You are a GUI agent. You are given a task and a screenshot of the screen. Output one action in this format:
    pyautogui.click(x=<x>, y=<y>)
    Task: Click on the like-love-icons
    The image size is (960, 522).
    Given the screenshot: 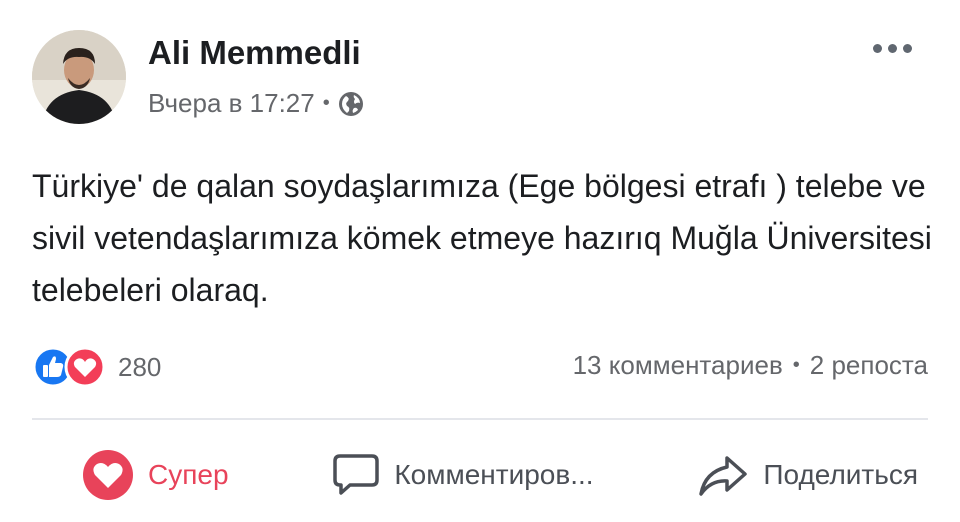 What is the action you would take?
    pyautogui.click(x=69, y=367)
    